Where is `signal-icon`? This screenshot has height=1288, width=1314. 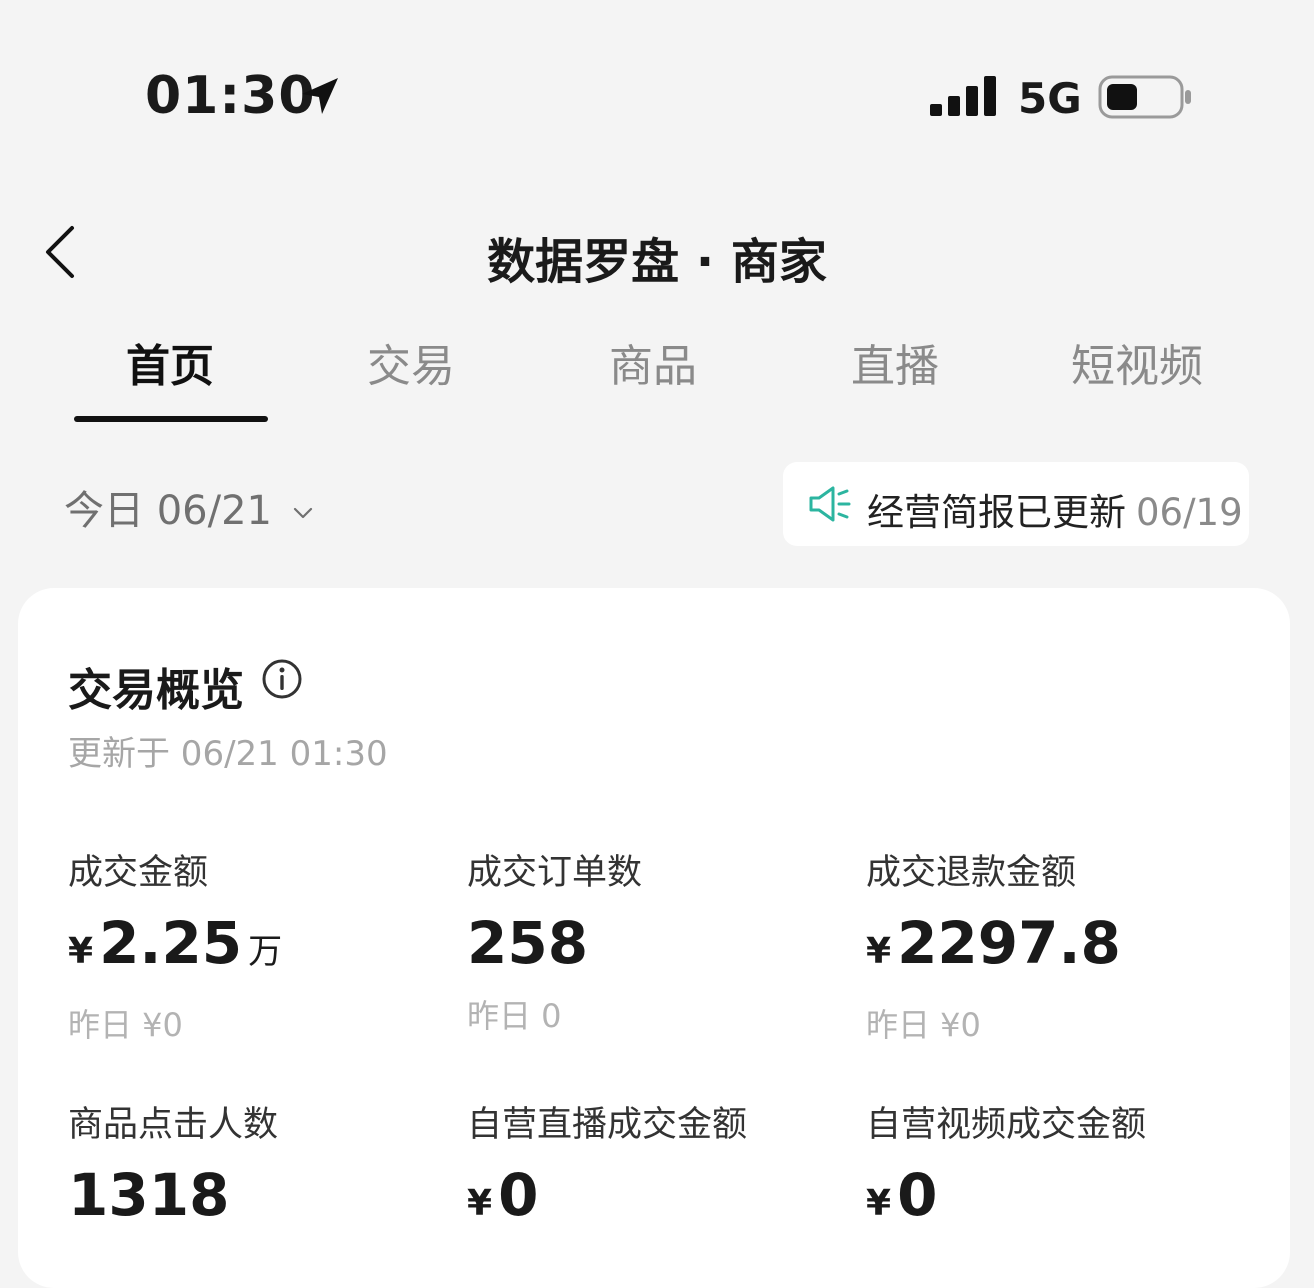
signal-icon is located at coordinates (963, 96).